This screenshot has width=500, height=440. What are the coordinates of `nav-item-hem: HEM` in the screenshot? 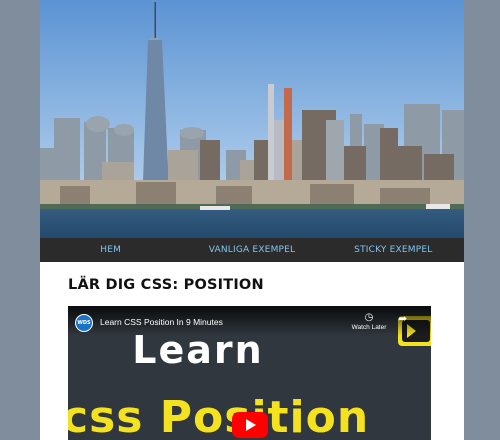 It's located at (110, 250).